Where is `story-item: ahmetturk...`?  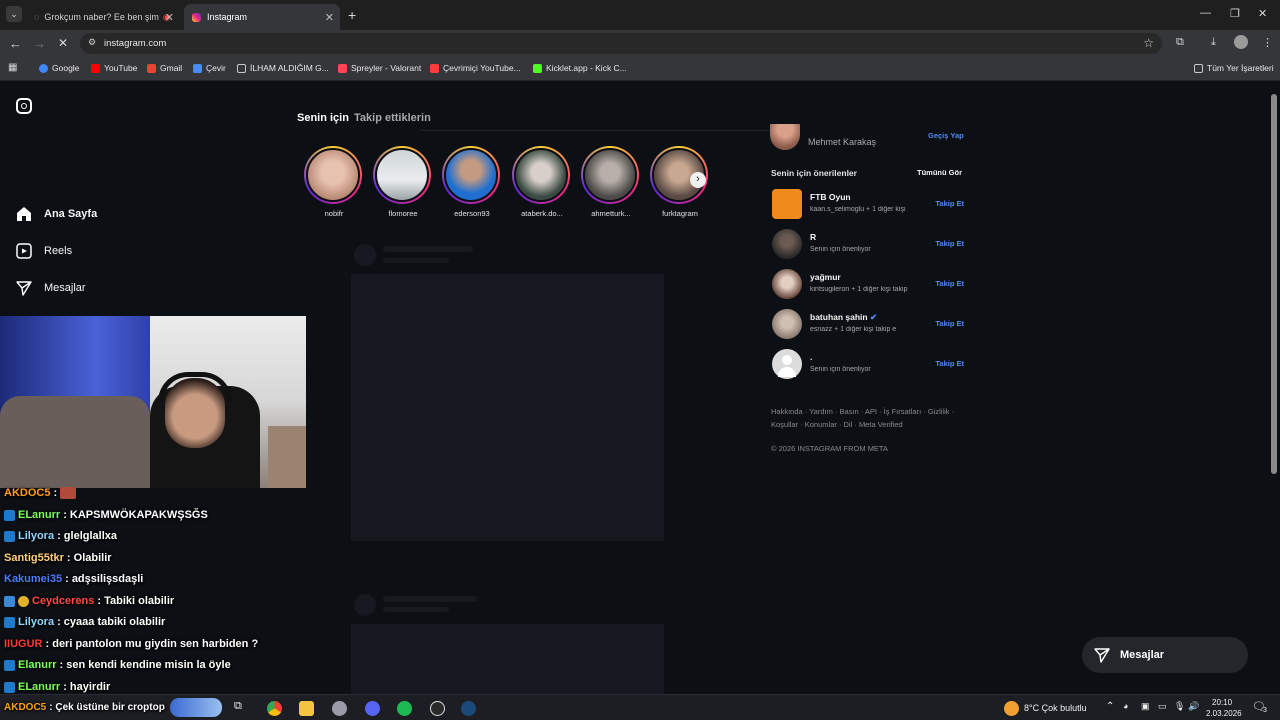
story-item: ahmetturk... is located at coordinates (611, 182).